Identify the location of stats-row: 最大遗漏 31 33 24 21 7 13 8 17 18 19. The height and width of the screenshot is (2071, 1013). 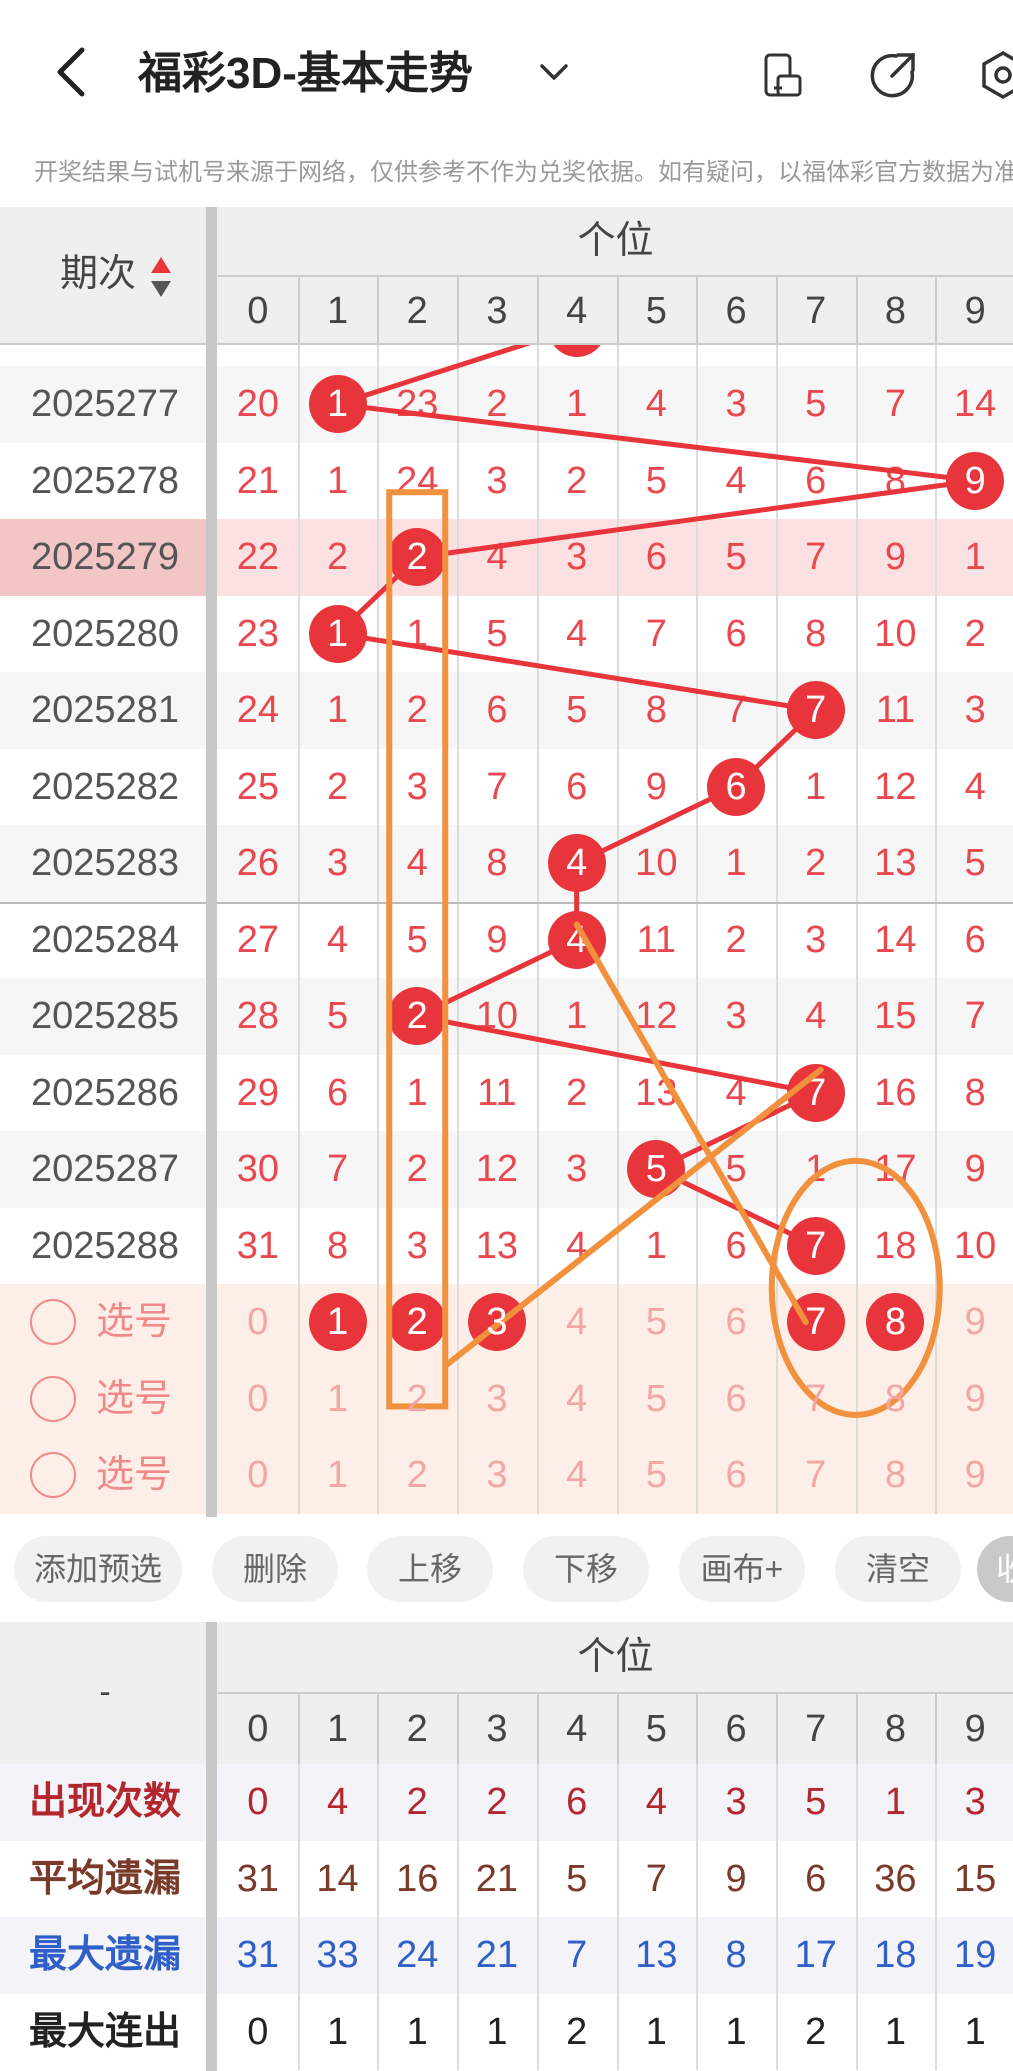
(506, 1955).